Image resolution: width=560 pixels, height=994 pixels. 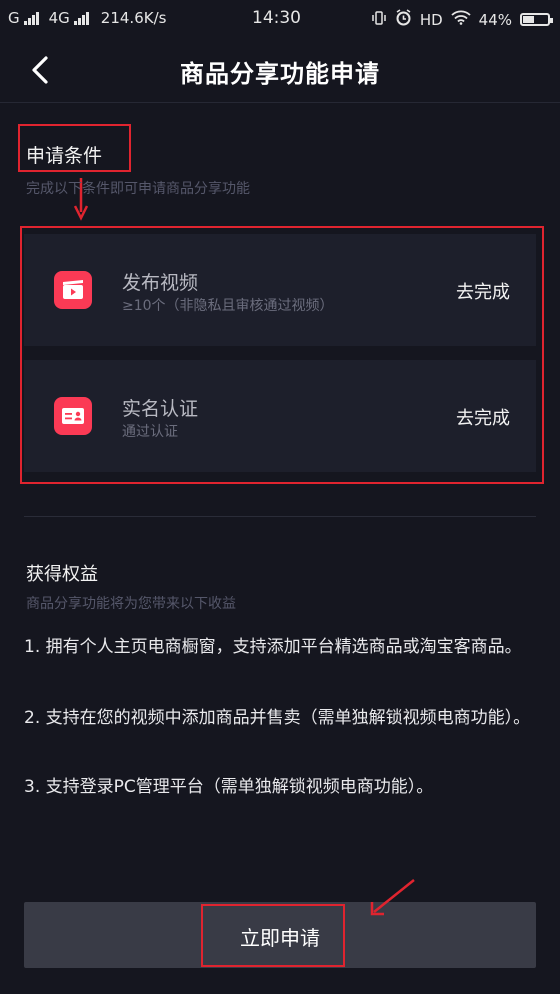 What do you see at coordinates (276, 18) in the screenshot?
I see `status-time: 14:30` at bounding box center [276, 18].